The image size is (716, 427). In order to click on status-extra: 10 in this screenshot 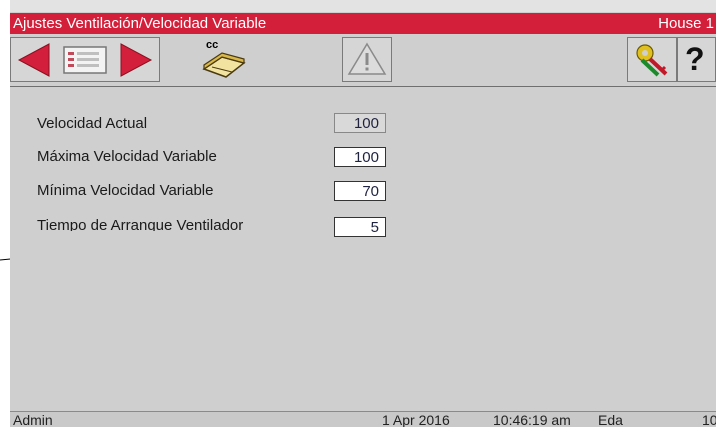, I will do `click(709, 419)`.